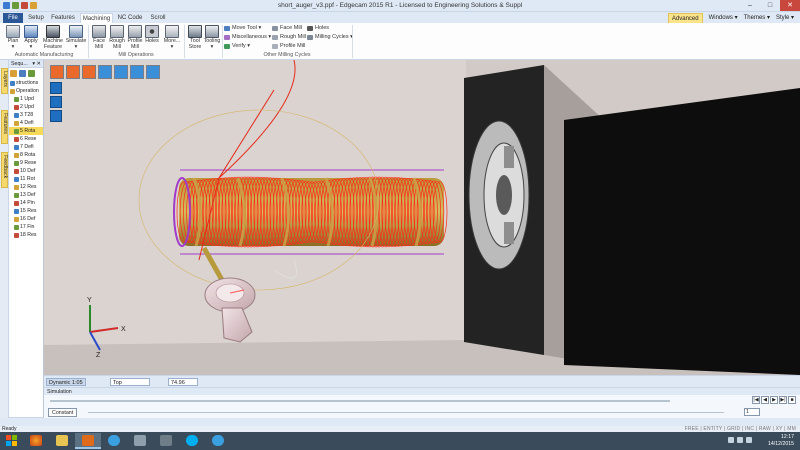 This screenshot has width=800, height=450. What do you see at coordinates (26, 195) in the screenshot?
I see `tree-item: 13 Def` at bounding box center [26, 195].